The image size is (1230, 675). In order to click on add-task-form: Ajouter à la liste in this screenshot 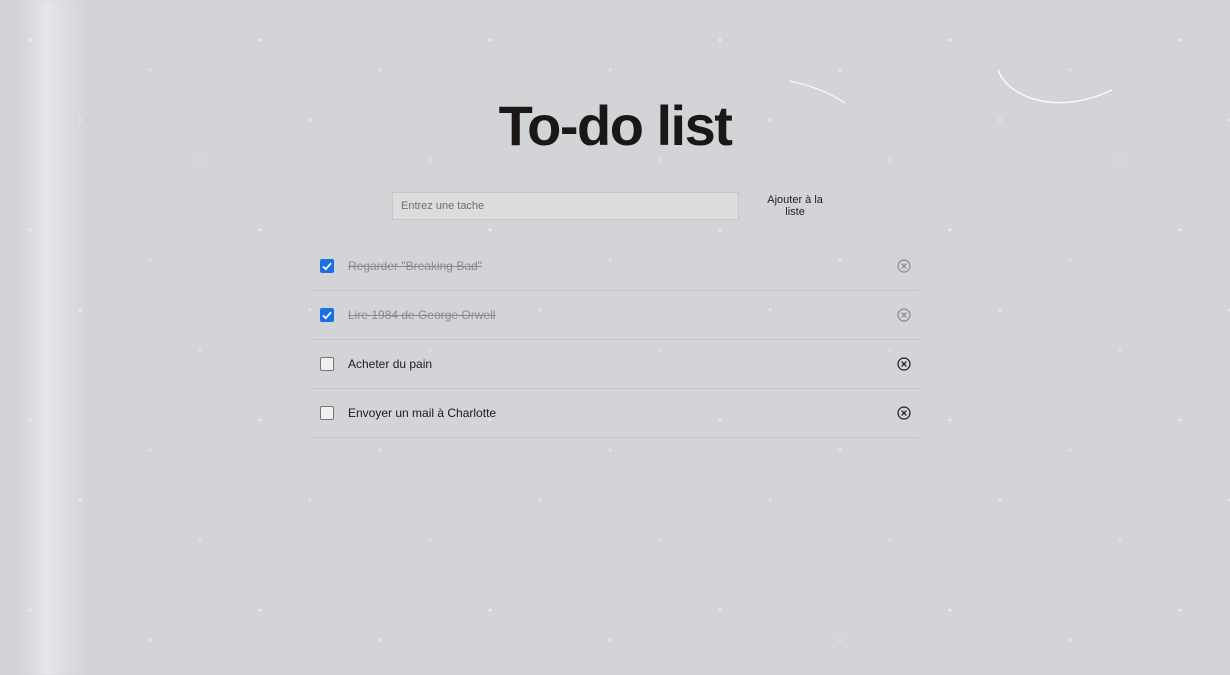, I will do `click(617, 206)`.